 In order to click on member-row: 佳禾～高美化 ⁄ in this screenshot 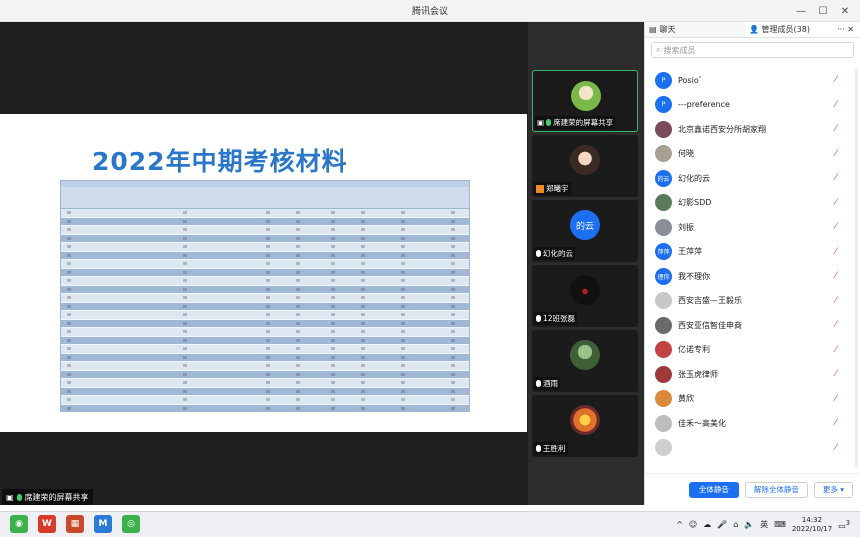, I will do `click(752, 423)`.